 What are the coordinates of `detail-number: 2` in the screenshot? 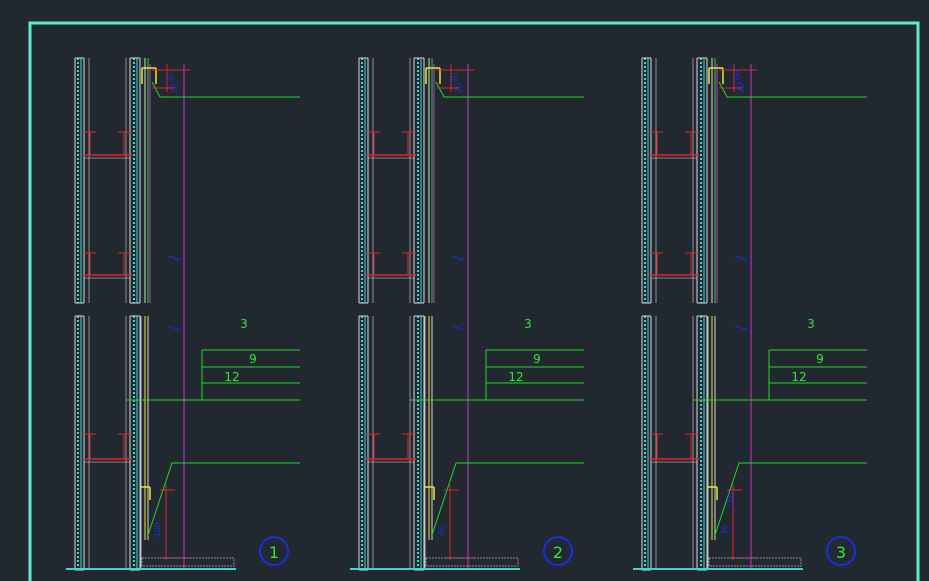 It's located at (558, 552).